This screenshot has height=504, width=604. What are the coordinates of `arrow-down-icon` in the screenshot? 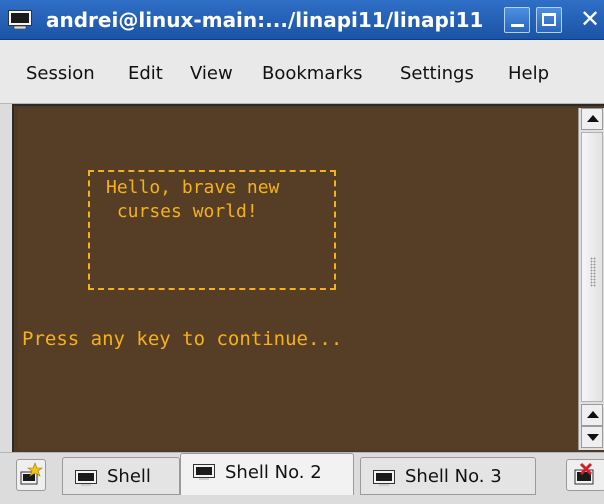 It's located at (593, 437).